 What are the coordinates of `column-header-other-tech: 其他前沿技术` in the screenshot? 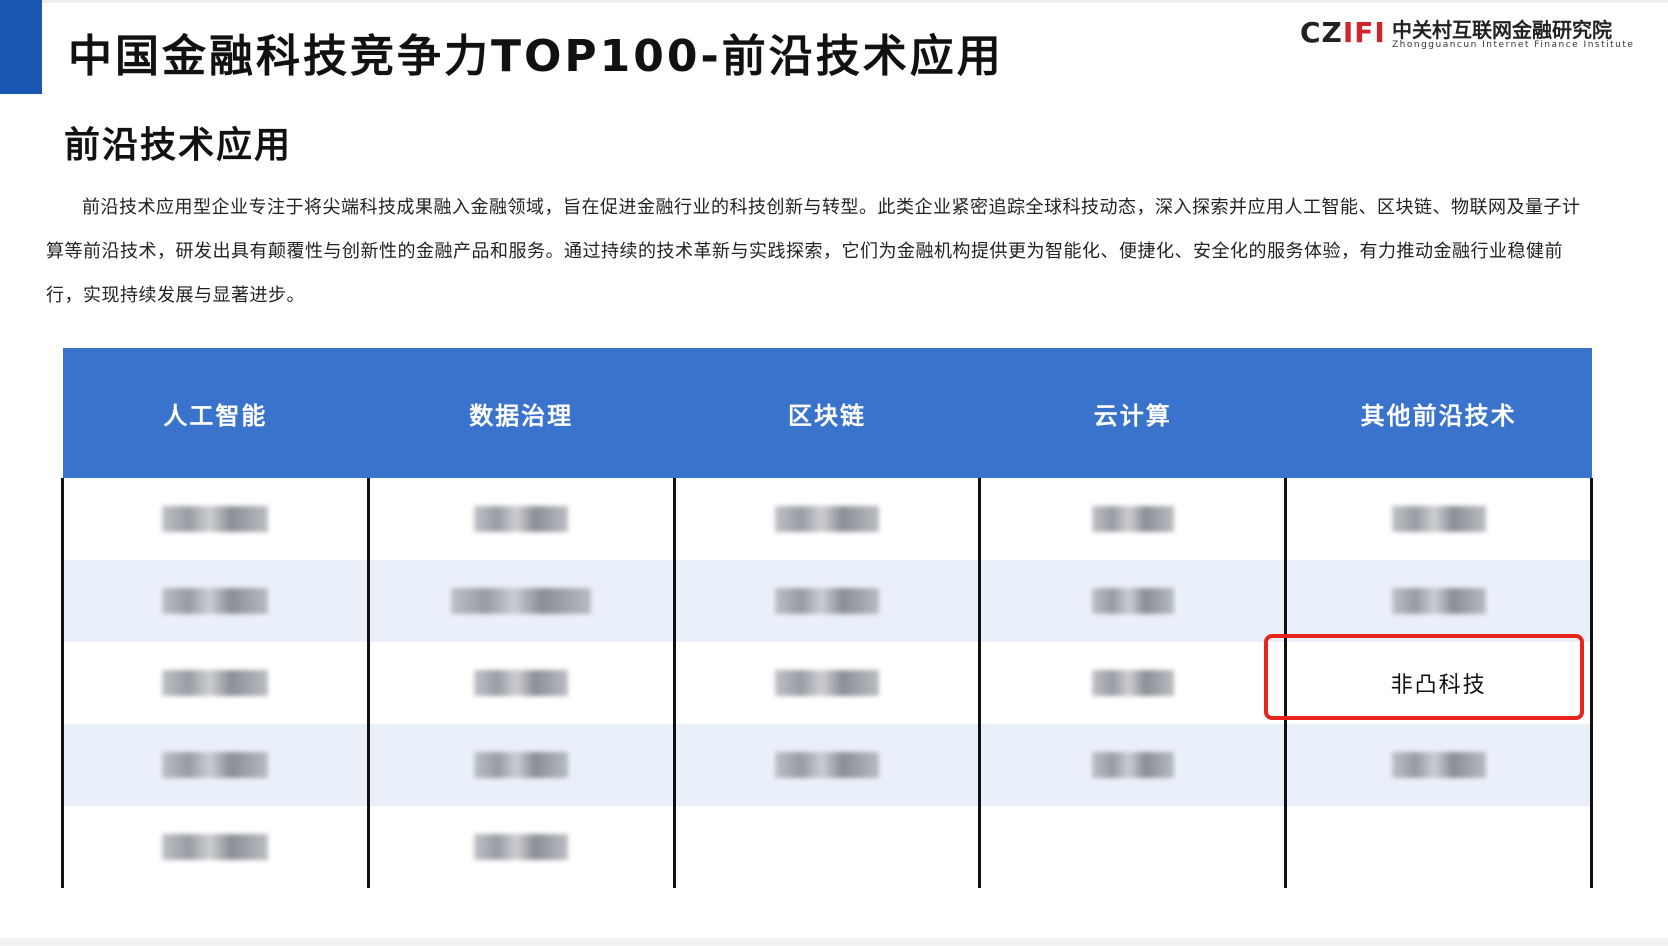 It's located at (1438, 413).